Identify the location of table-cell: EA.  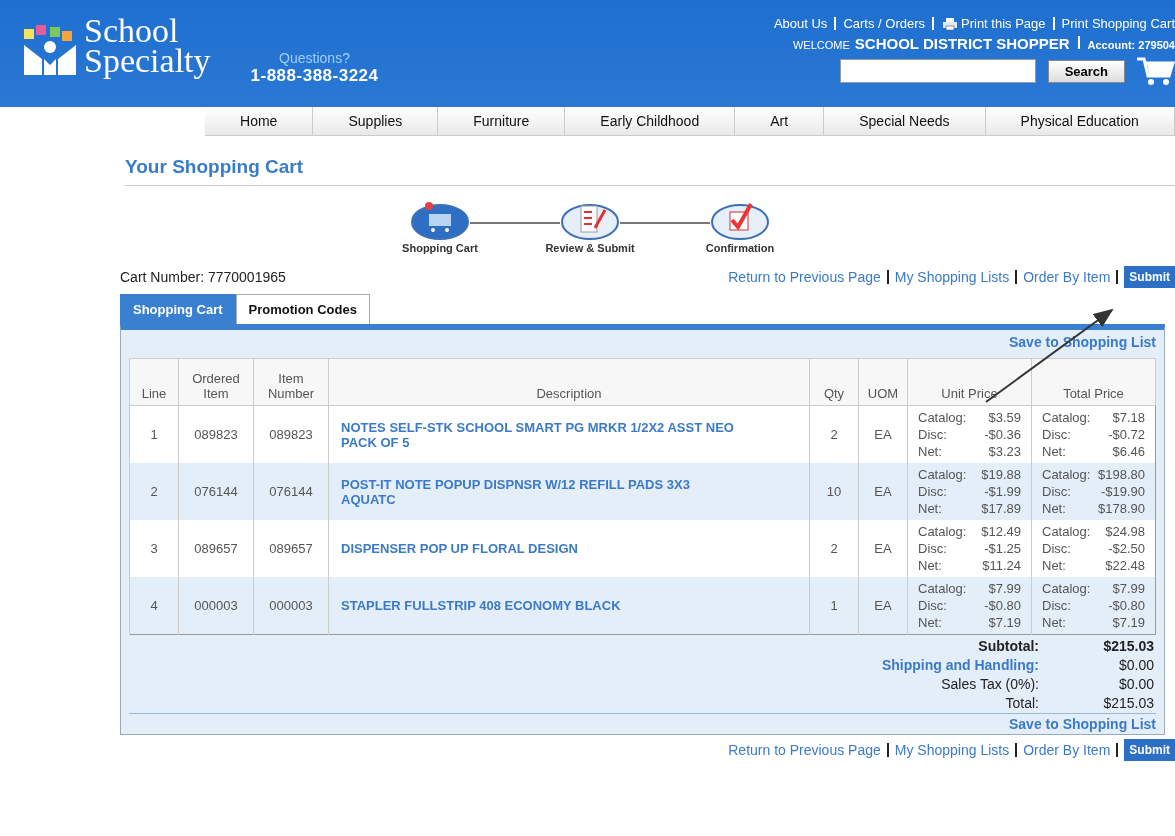
(883, 491).